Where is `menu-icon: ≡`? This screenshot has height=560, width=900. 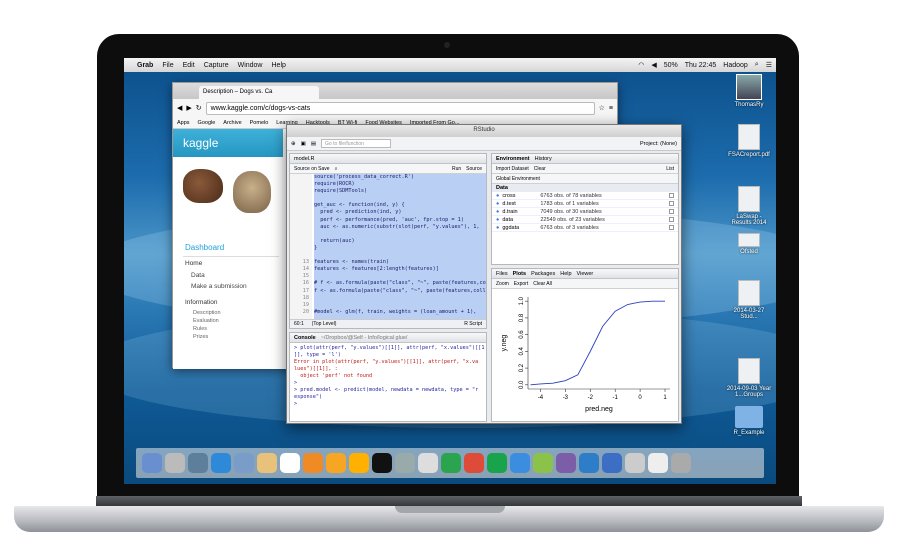 menu-icon: ≡ is located at coordinates (611, 108).